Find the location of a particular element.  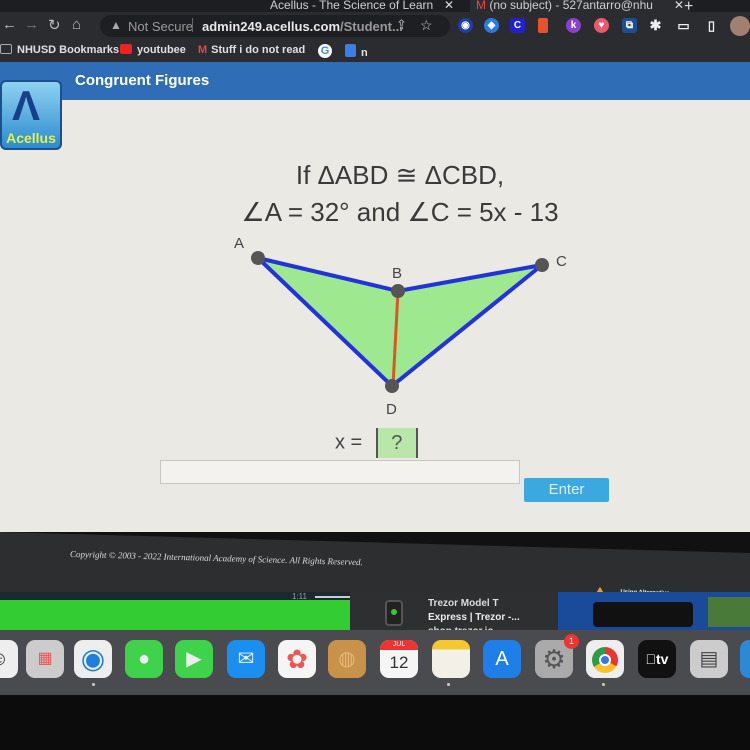

label-d: D is located at coordinates (391, 409).